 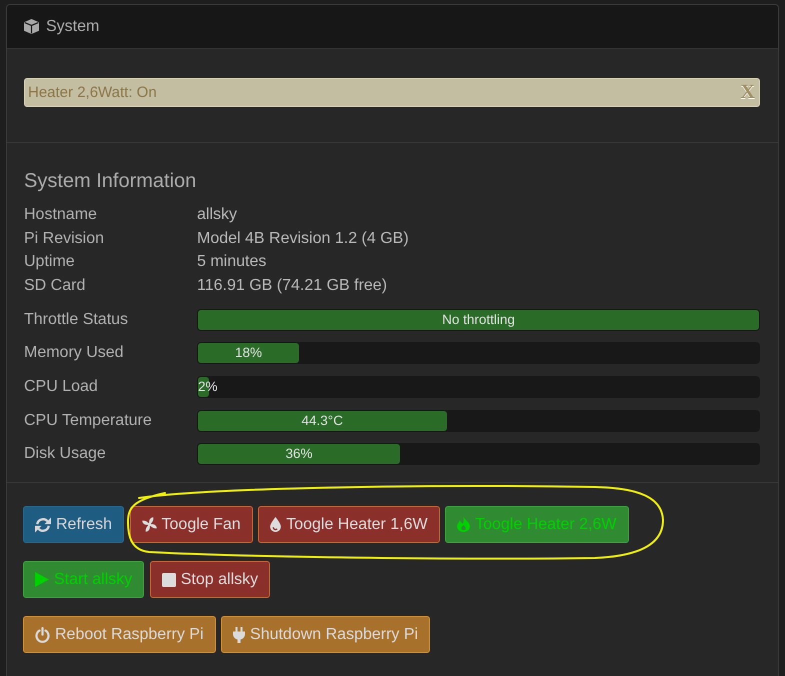 What do you see at coordinates (303, 238) in the screenshot?
I see `info-value: Model 4B Revision 1.2 (4 GB)` at bounding box center [303, 238].